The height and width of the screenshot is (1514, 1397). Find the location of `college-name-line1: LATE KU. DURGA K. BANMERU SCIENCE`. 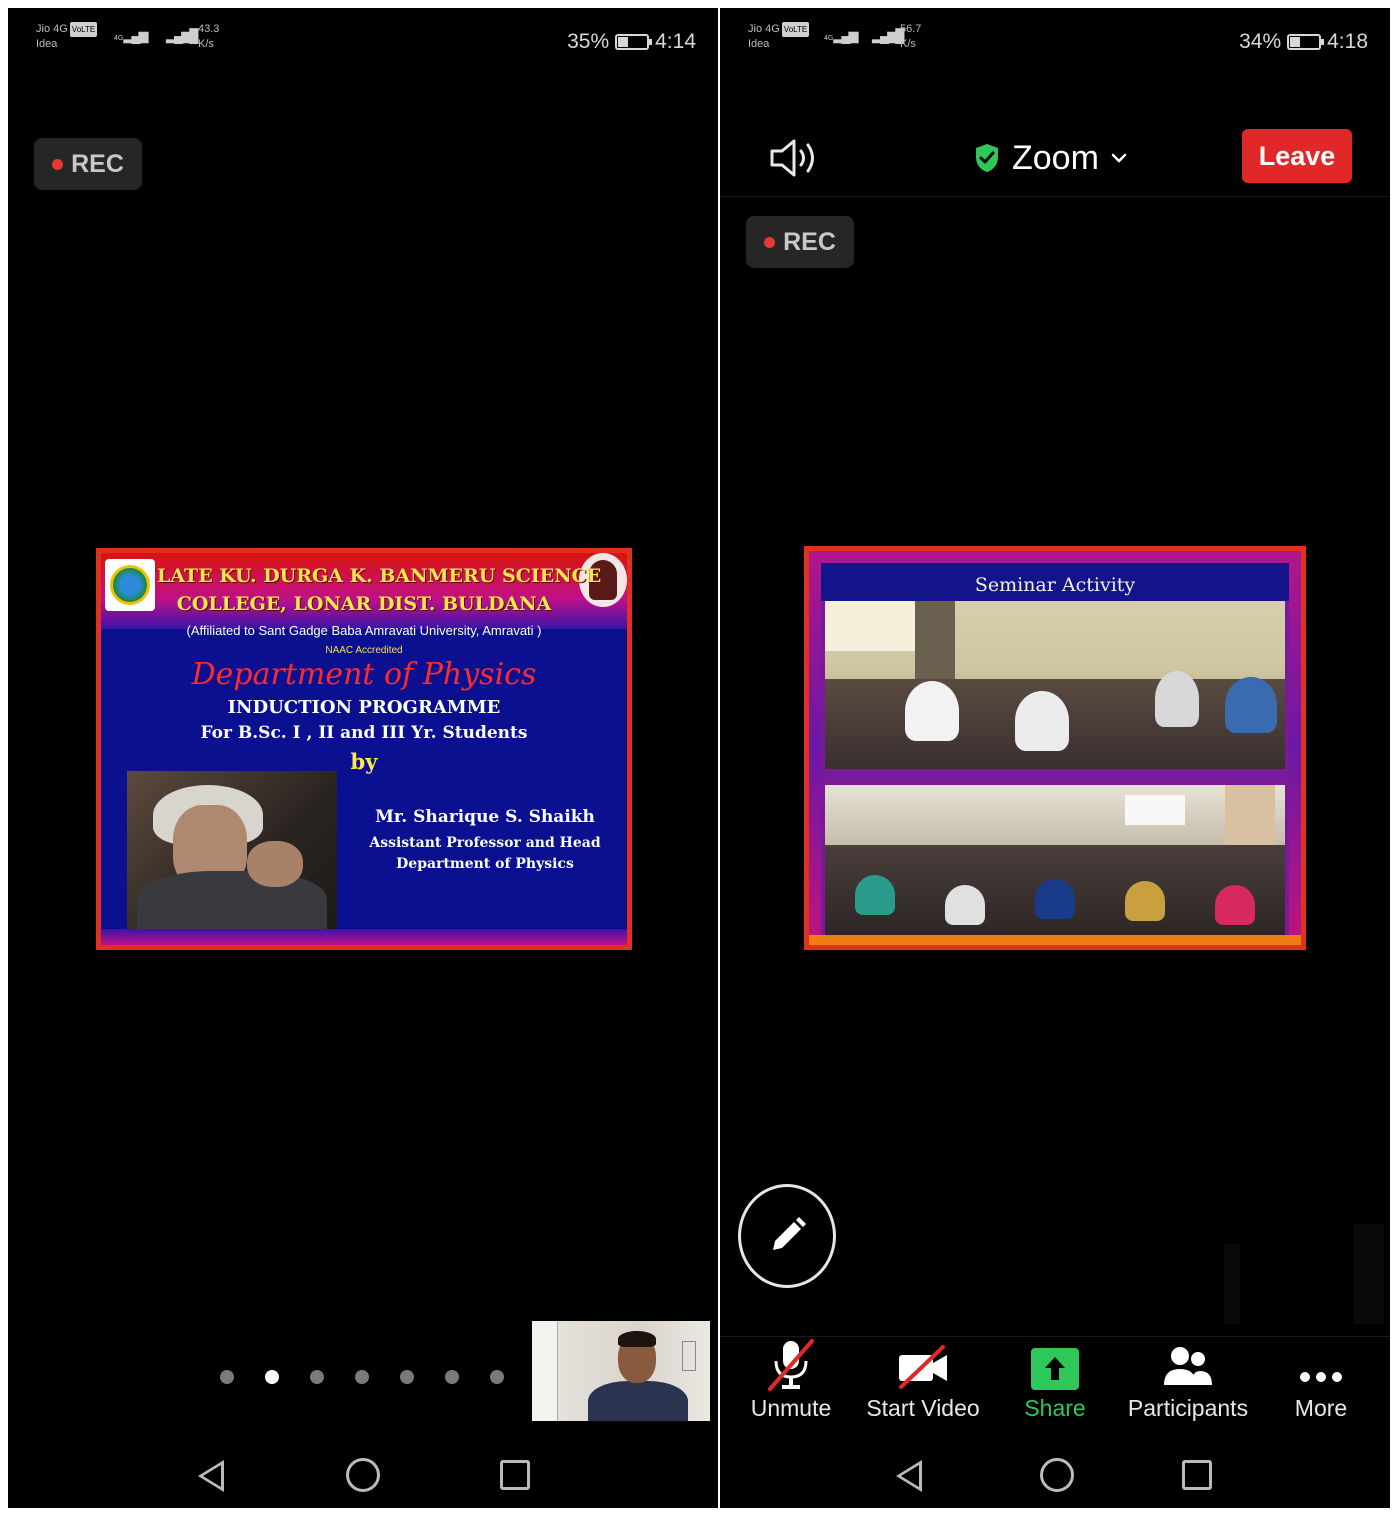

college-name-line1: LATE KU. DURGA K. BANMERU SCIENCE is located at coordinates (379, 576).